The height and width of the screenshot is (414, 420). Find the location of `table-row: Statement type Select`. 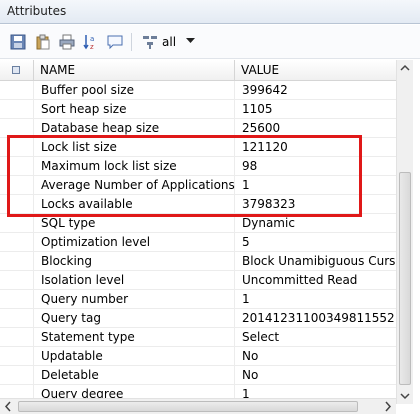

table-row: Statement type Select is located at coordinates (198, 337).